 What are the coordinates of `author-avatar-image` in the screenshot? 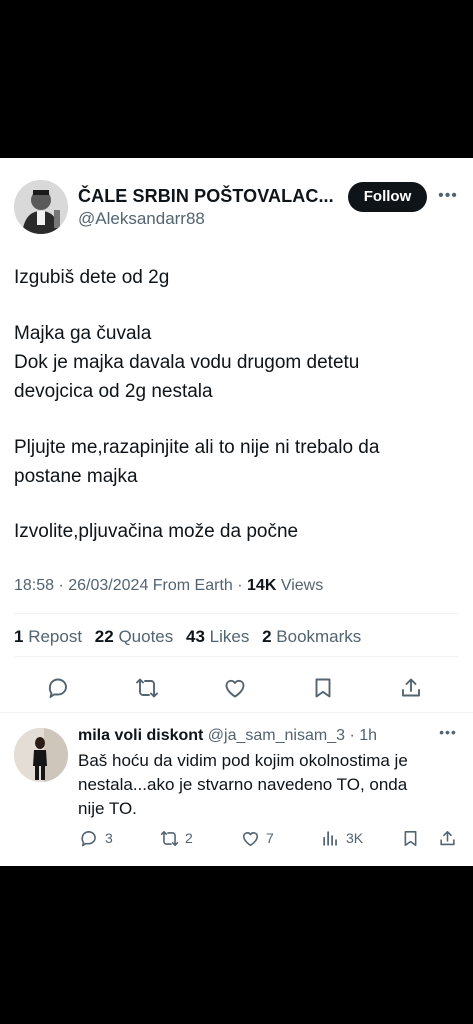 It's located at (41, 207).